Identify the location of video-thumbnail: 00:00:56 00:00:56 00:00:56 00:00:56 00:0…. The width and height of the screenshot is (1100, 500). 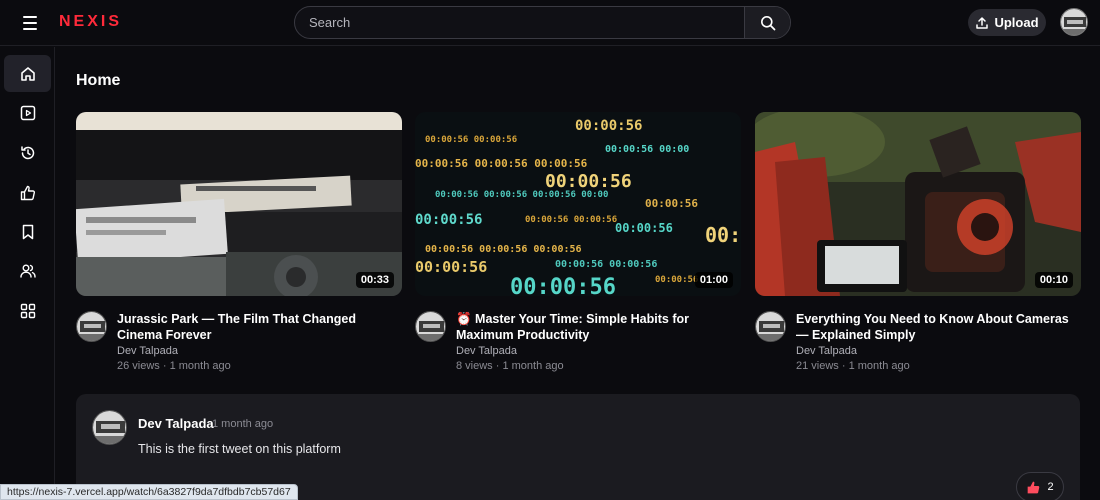
(578, 204).